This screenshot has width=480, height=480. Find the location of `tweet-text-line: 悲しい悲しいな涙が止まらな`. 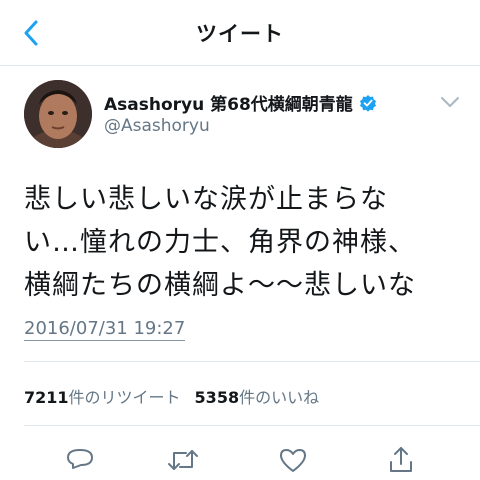

tweet-text-line: 悲しい悲しいな涙が止まらな is located at coordinates (206, 199).